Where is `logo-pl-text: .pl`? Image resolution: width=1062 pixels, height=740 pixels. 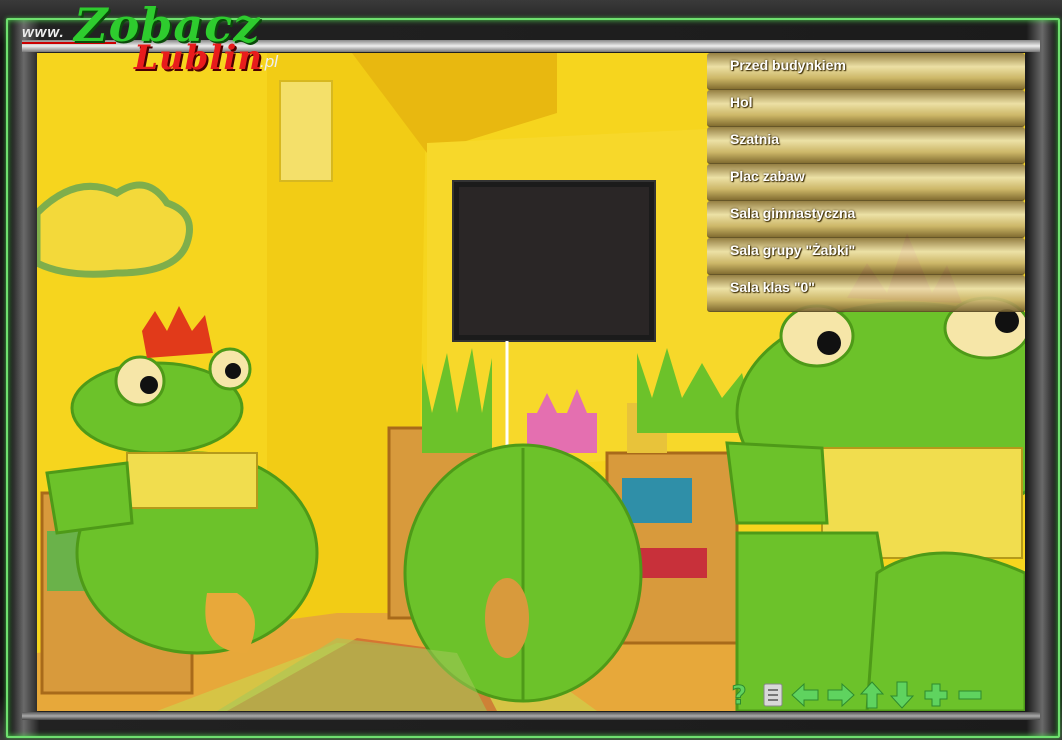 logo-pl-text: .pl is located at coordinates (269, 61).